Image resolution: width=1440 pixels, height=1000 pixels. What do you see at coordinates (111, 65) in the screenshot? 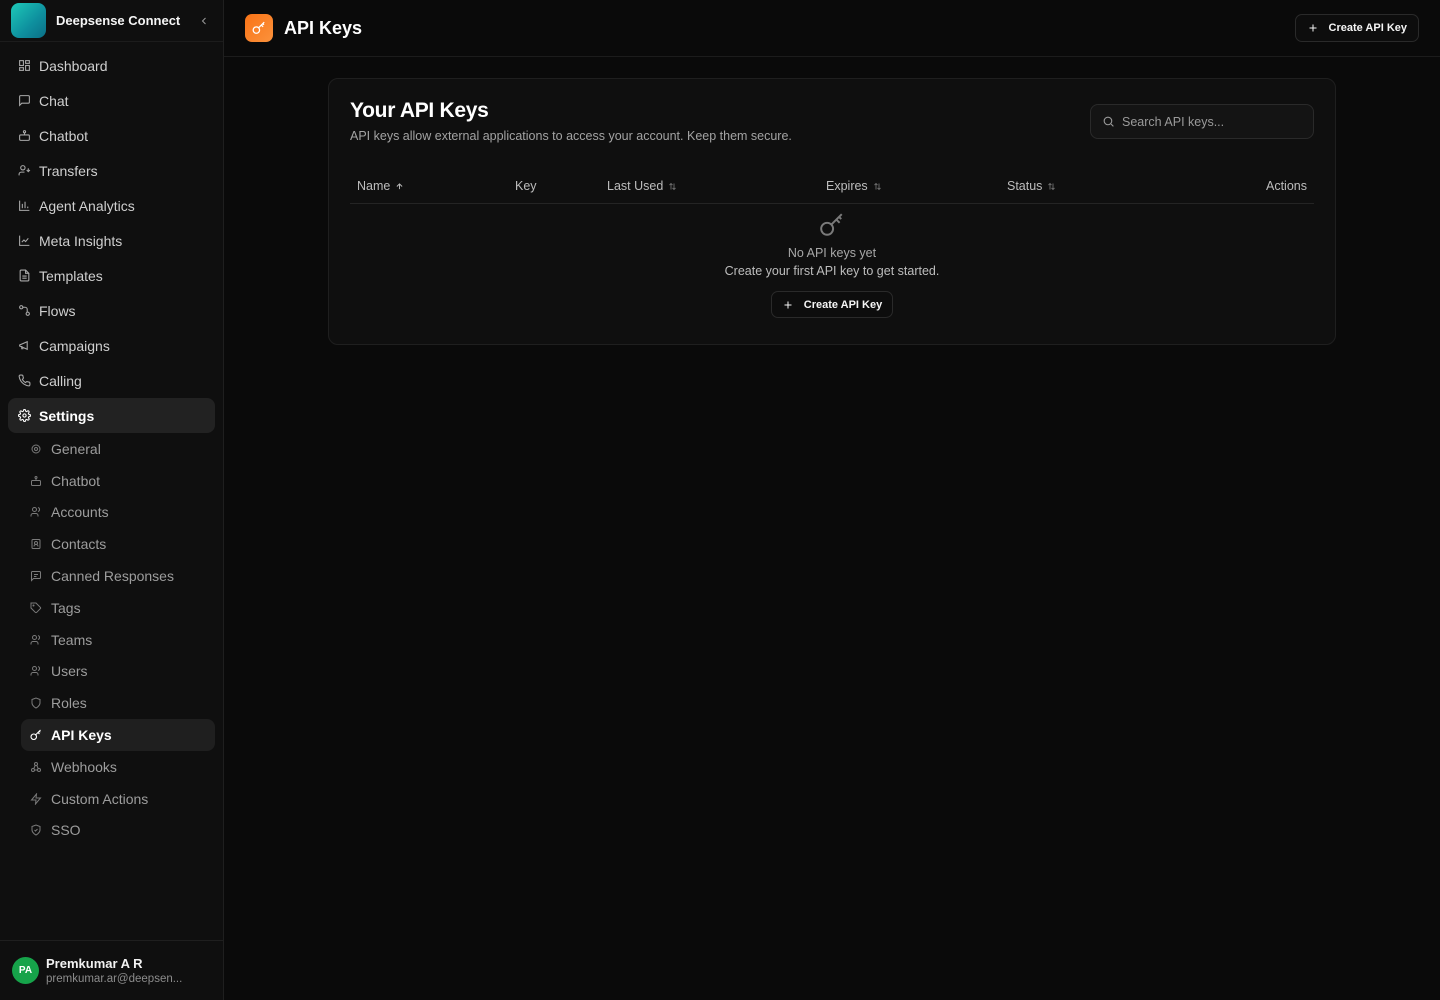
I see `nav-item-dashboard: Dashboard` at bounding box center [111, 65].